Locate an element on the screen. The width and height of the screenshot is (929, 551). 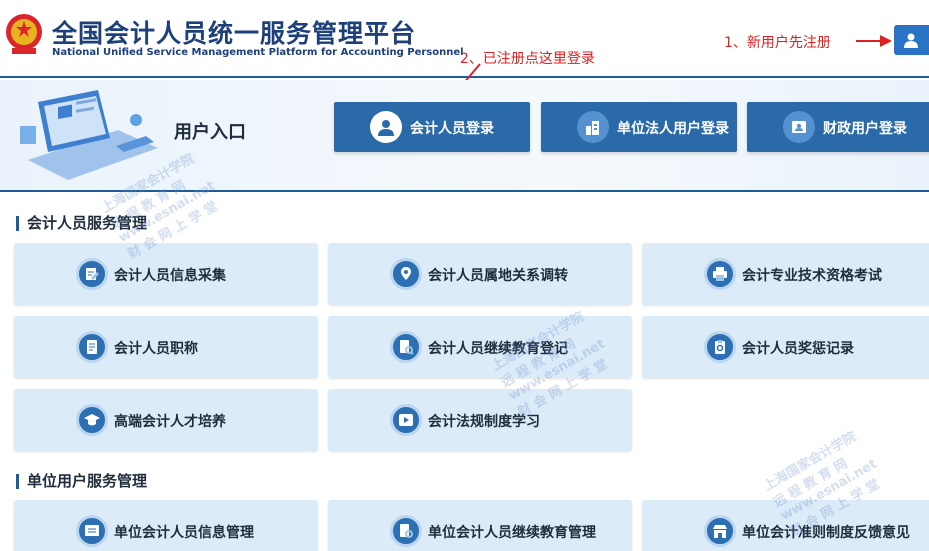
laptop-illustration-icon is located at coordinates (89, 135).